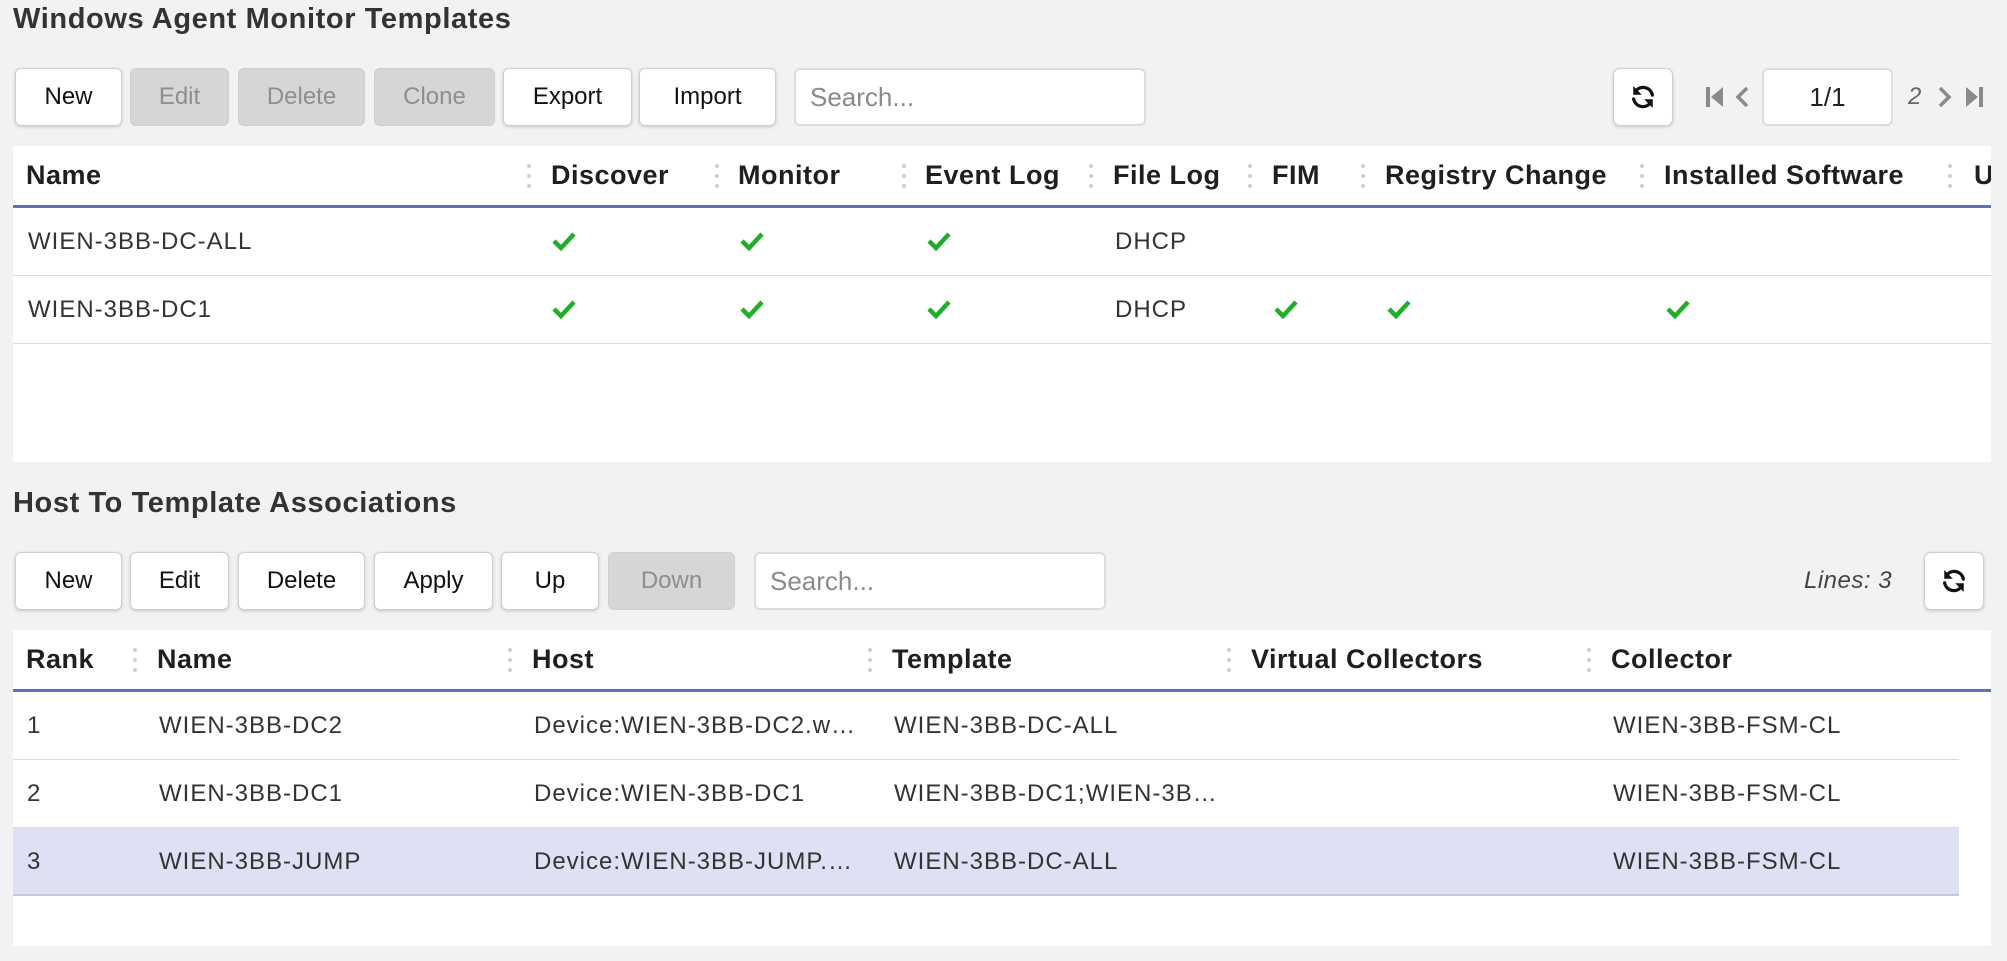 This screenshot has height=961, width=2007. I want to click on associations-edit-button: Edit, so click(179, 581).